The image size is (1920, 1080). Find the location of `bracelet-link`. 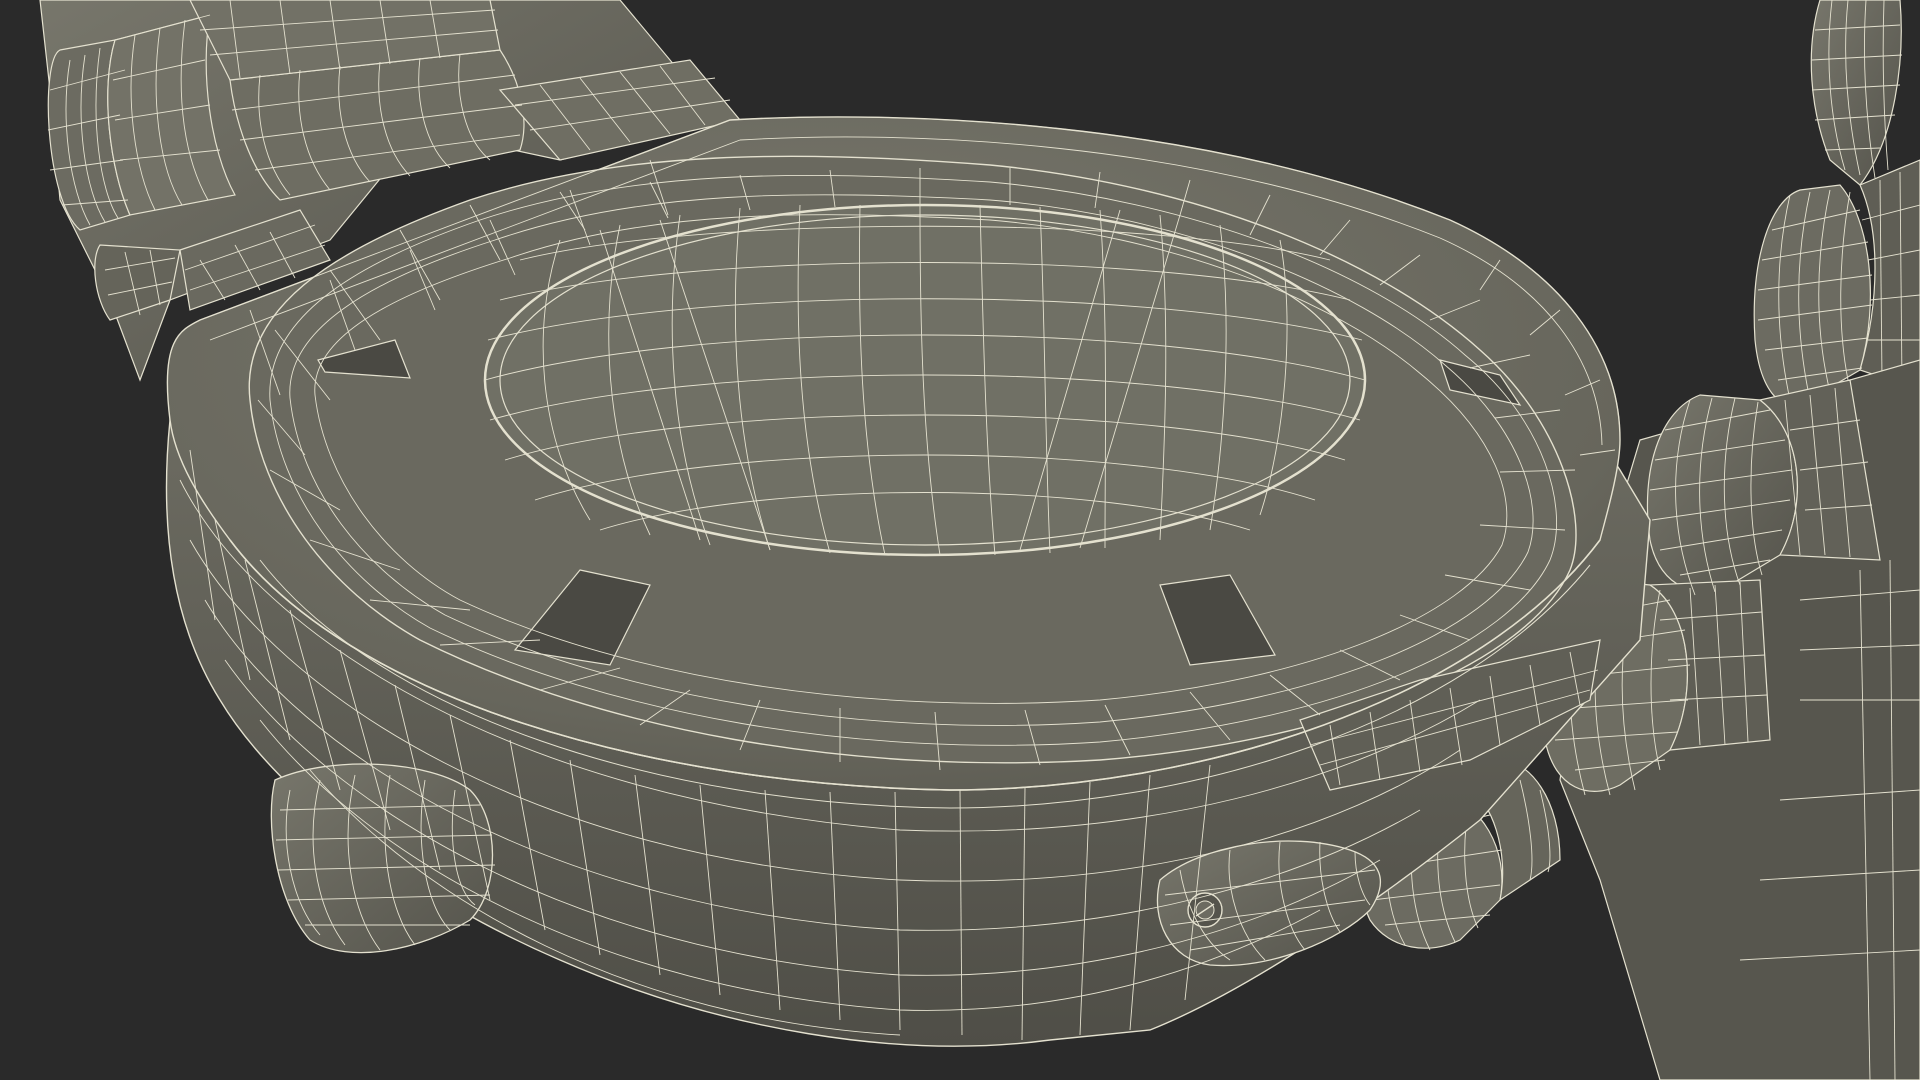

bracelet-link is located at coordinates (1812, 295).